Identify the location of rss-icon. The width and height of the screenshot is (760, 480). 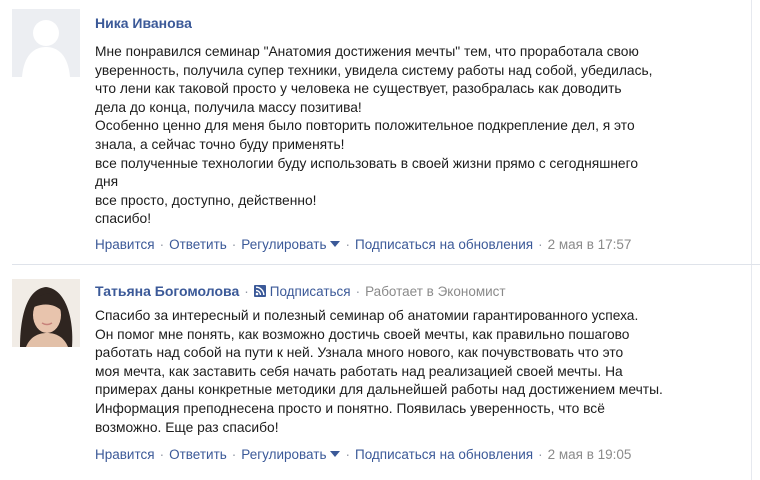
(259, 291).